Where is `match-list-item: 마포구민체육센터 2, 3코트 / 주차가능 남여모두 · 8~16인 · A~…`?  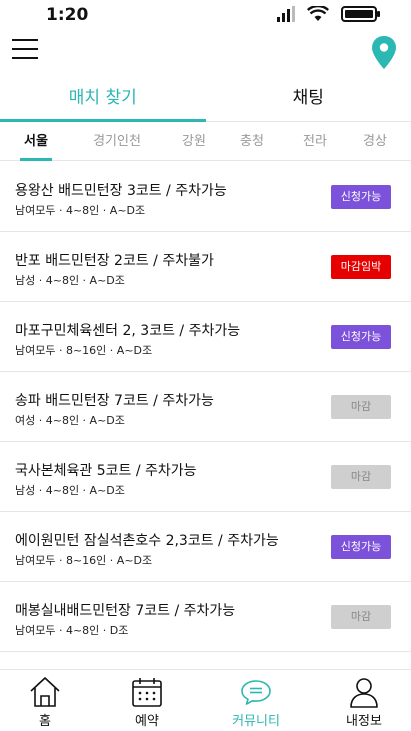
match-list-item: 마포구민체육센터 2, 3코트 / 주차가능 남여모두 · 8~16인 · A~… is located at coordinates (205, 337).